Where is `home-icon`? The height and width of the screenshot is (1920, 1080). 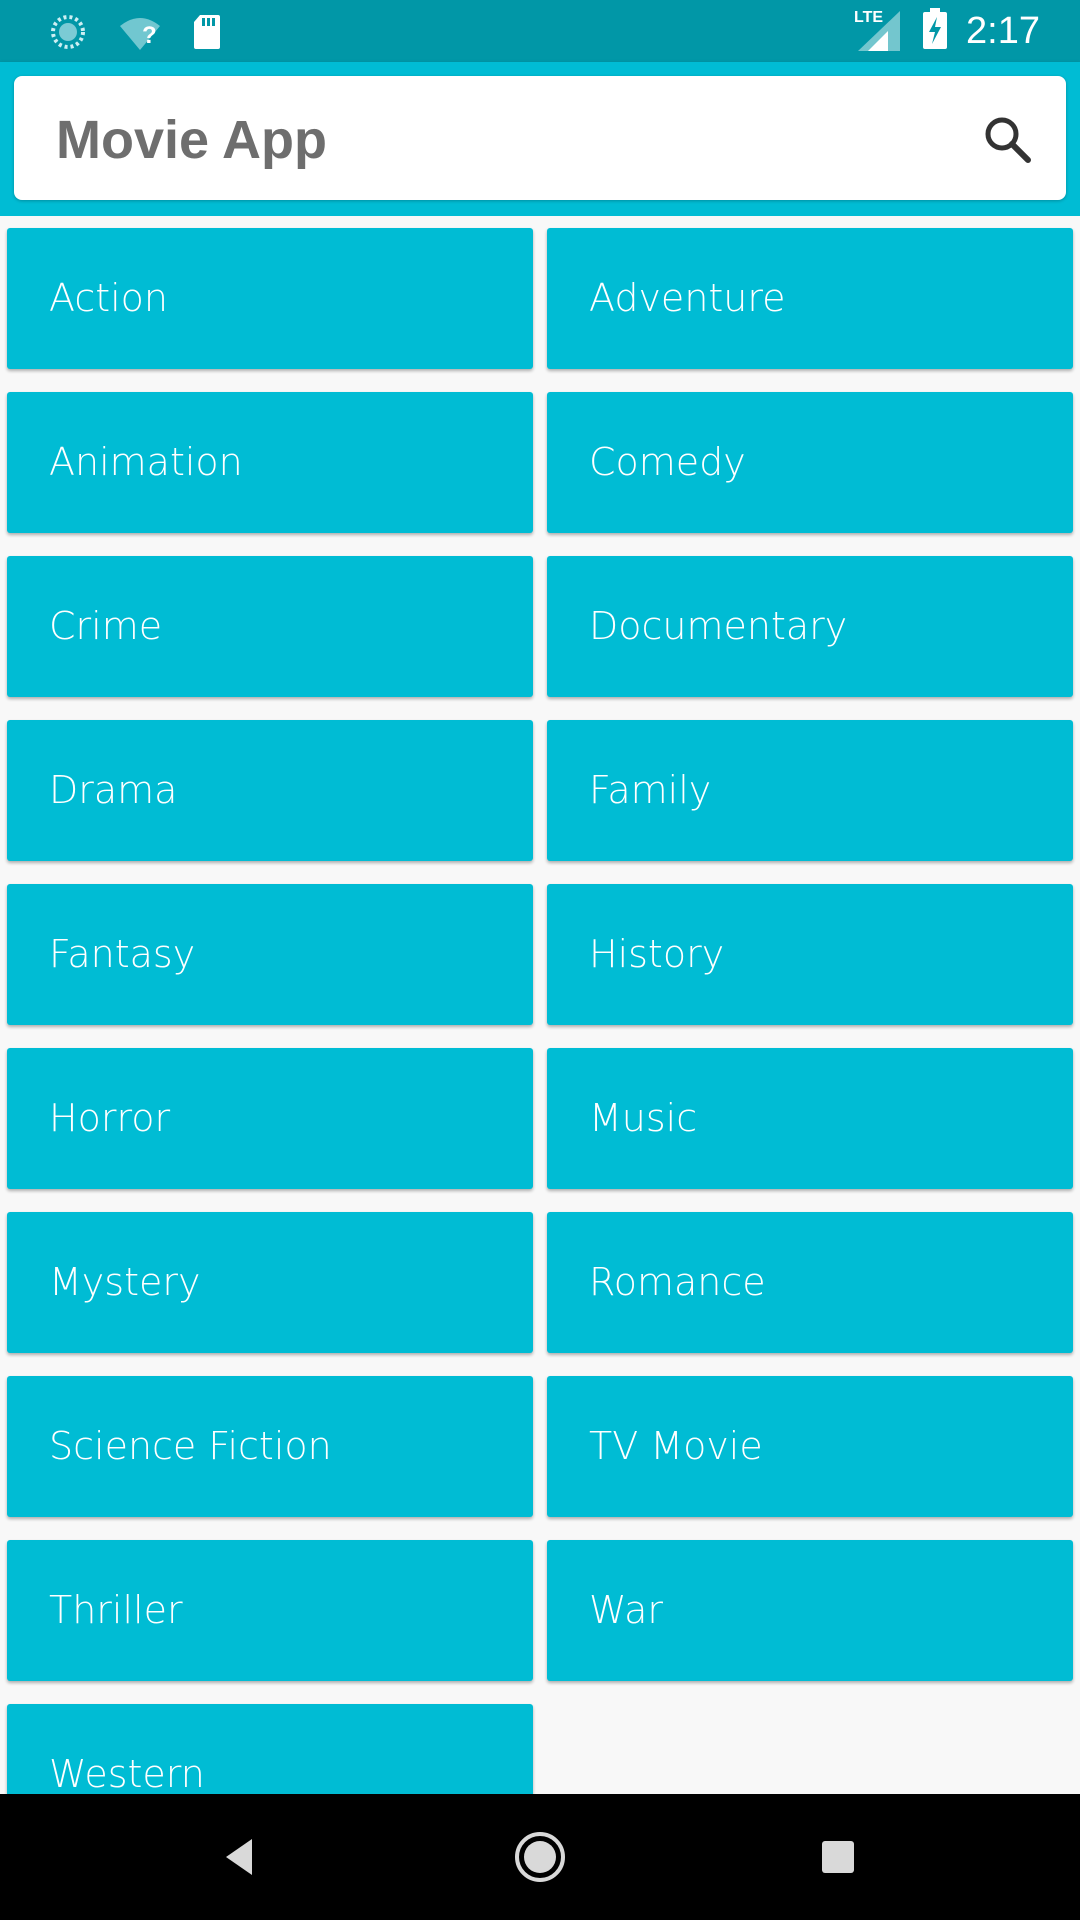 home-icon is located at coordinates (540, 1857).